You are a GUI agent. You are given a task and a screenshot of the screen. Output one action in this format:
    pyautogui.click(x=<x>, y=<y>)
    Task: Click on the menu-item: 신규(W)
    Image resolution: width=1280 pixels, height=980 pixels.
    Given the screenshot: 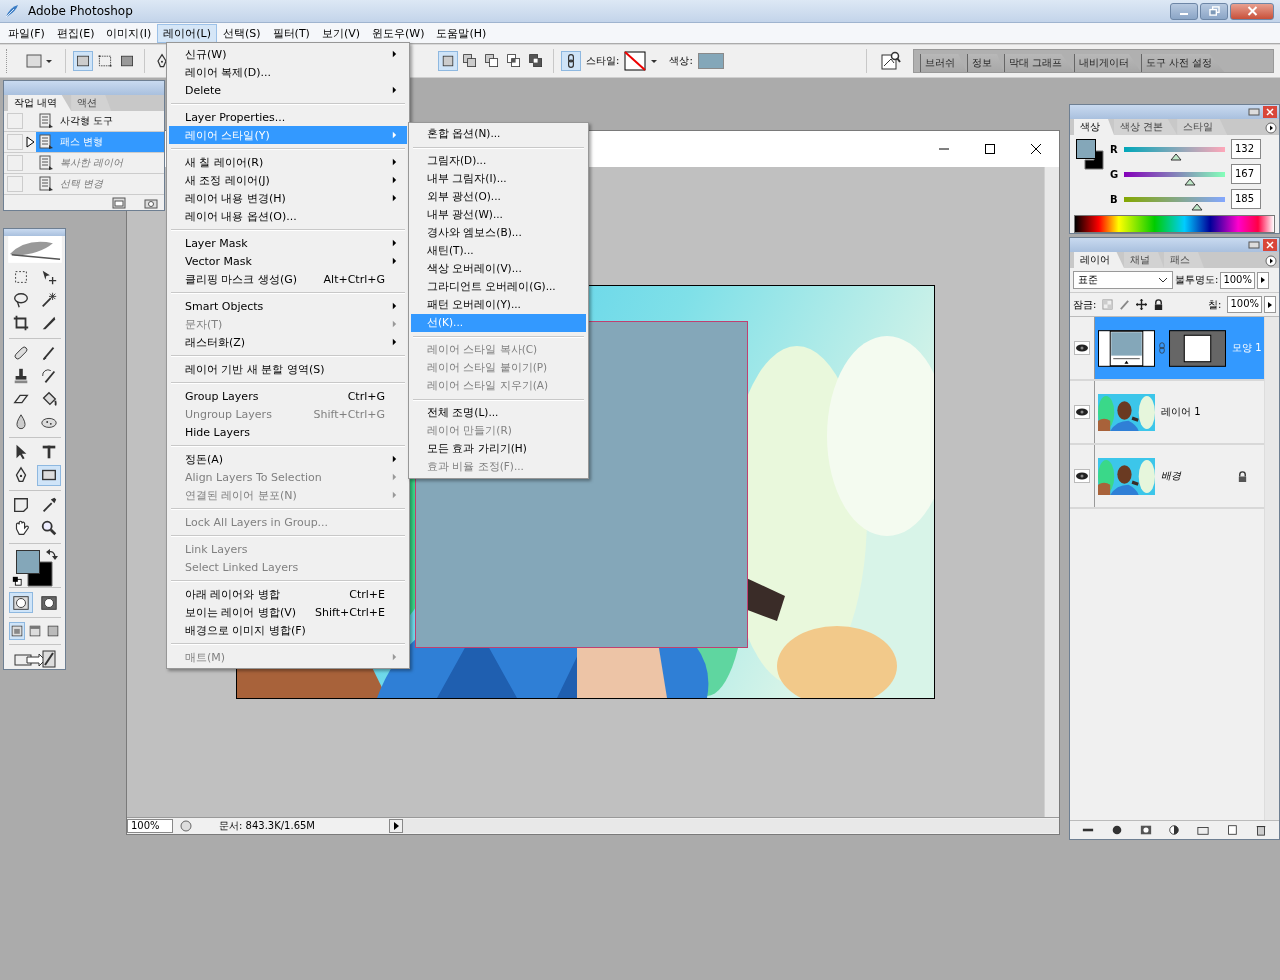 What is the action you would take?
    pyautogui.click(x=288, y=54)
    